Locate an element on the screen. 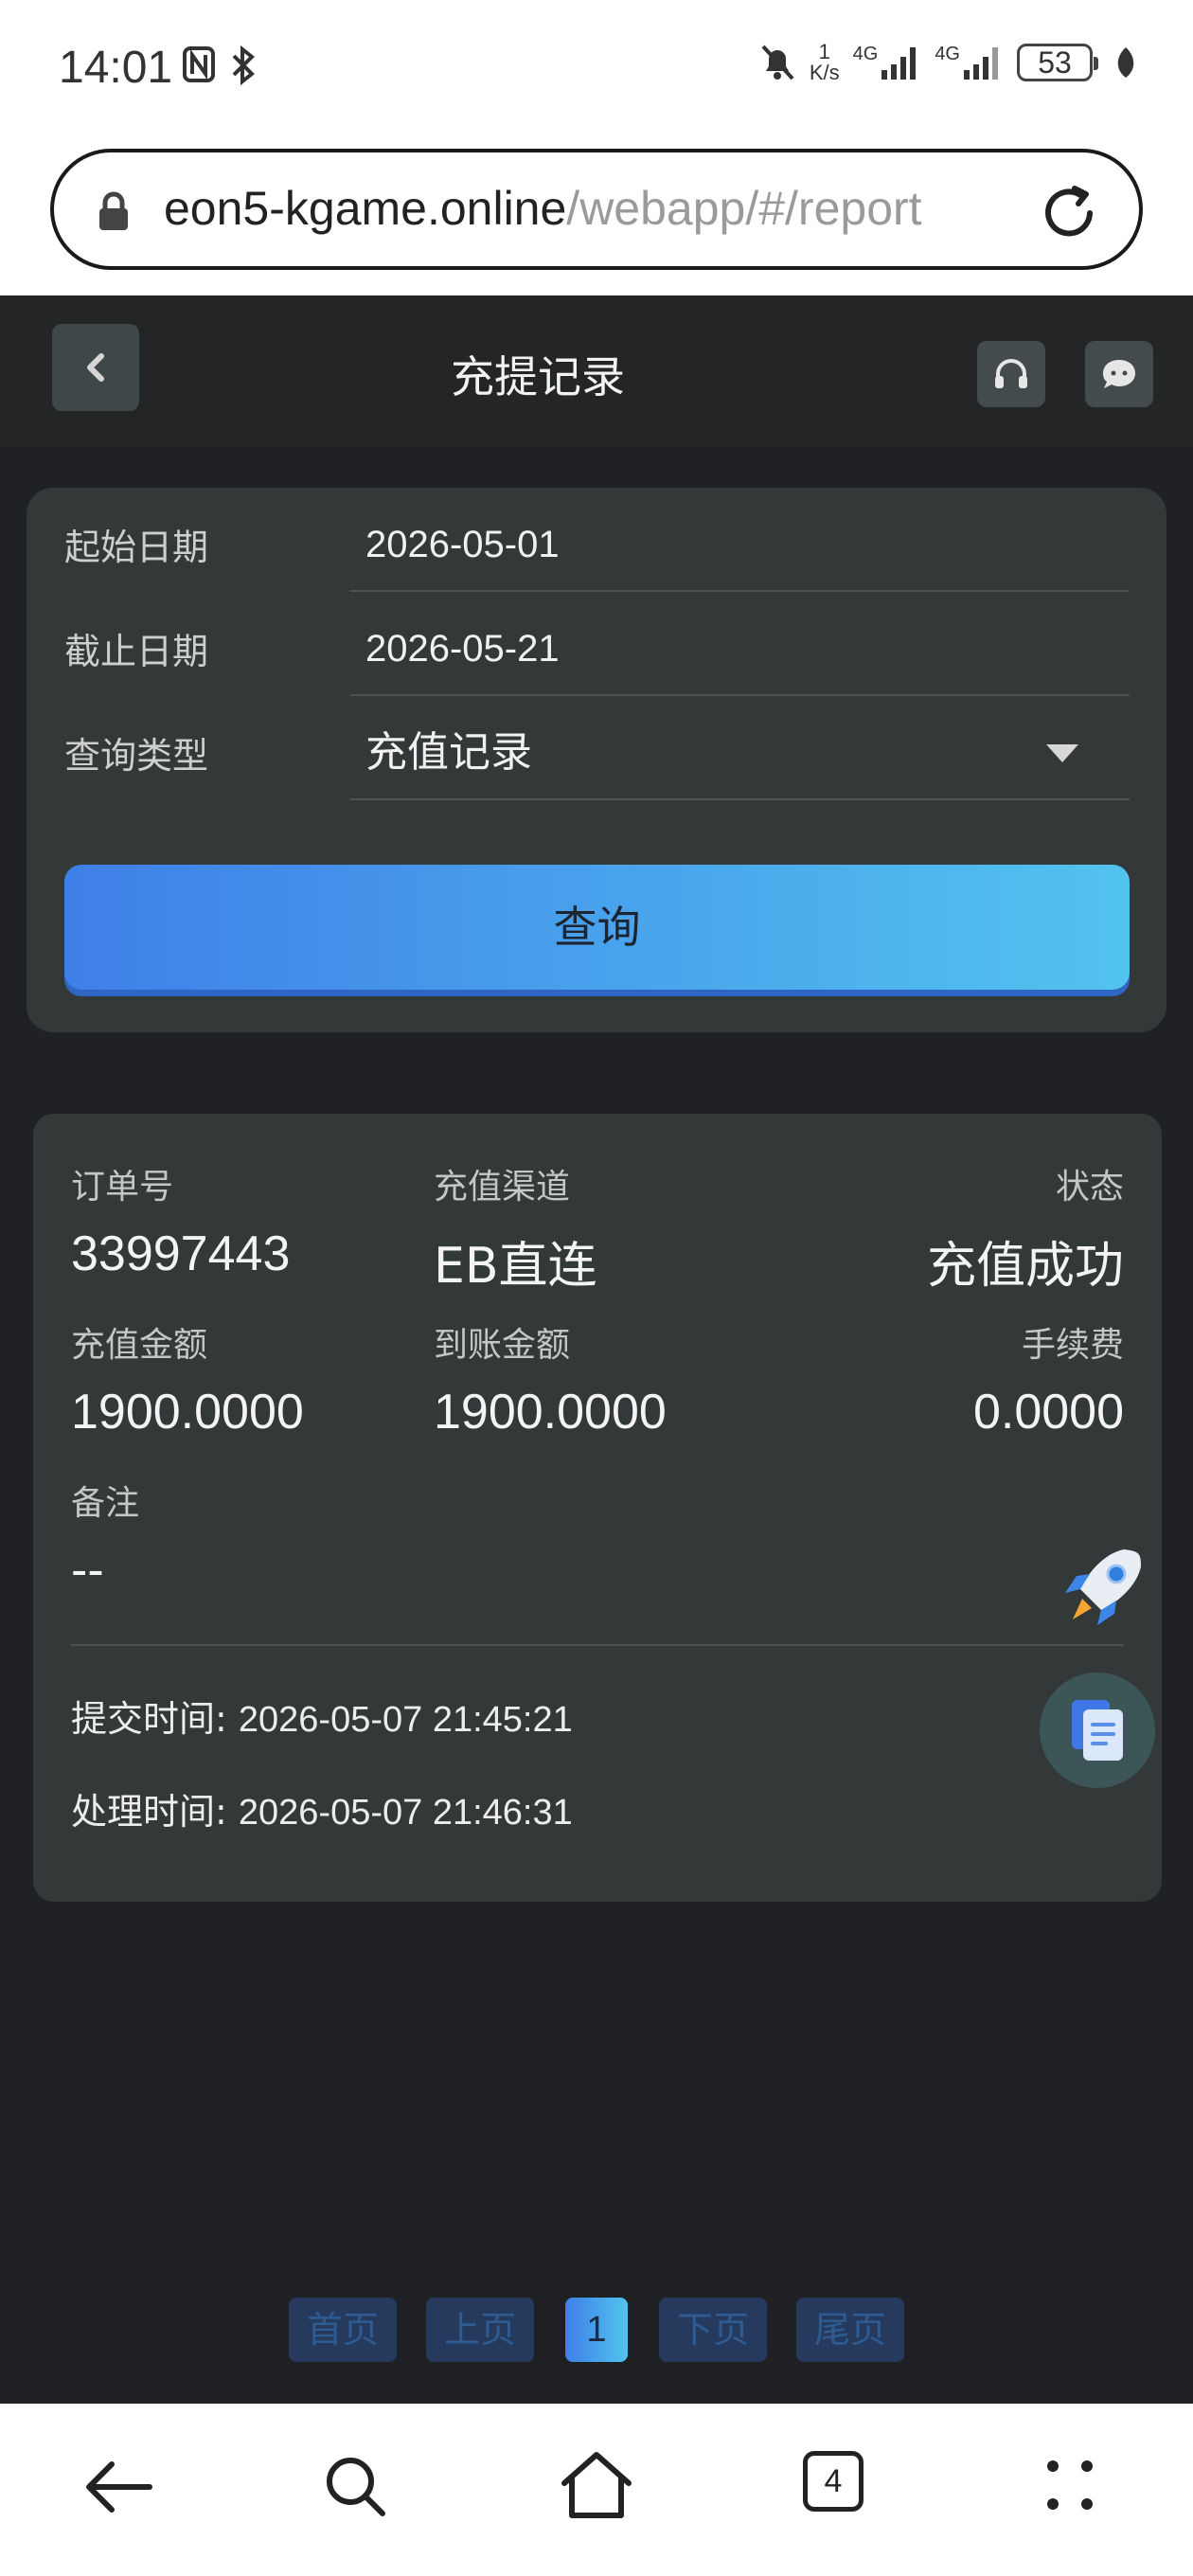  system-nav-bar: 4 is located at coordinates (596, 2490).